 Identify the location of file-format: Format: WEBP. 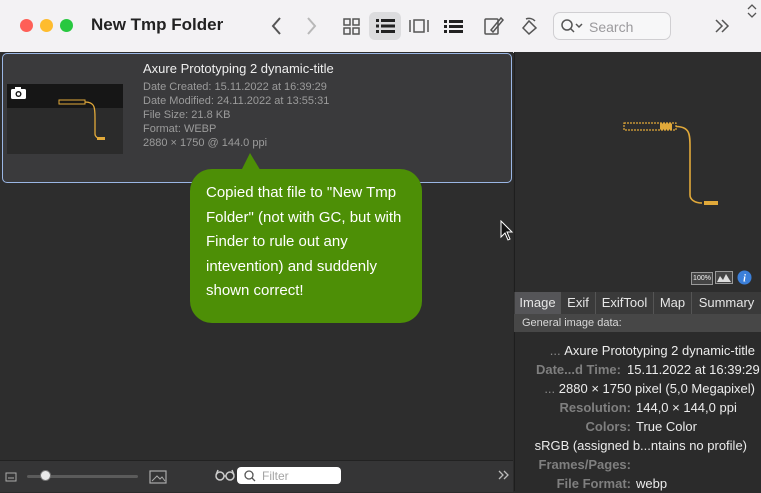
(180, 129).